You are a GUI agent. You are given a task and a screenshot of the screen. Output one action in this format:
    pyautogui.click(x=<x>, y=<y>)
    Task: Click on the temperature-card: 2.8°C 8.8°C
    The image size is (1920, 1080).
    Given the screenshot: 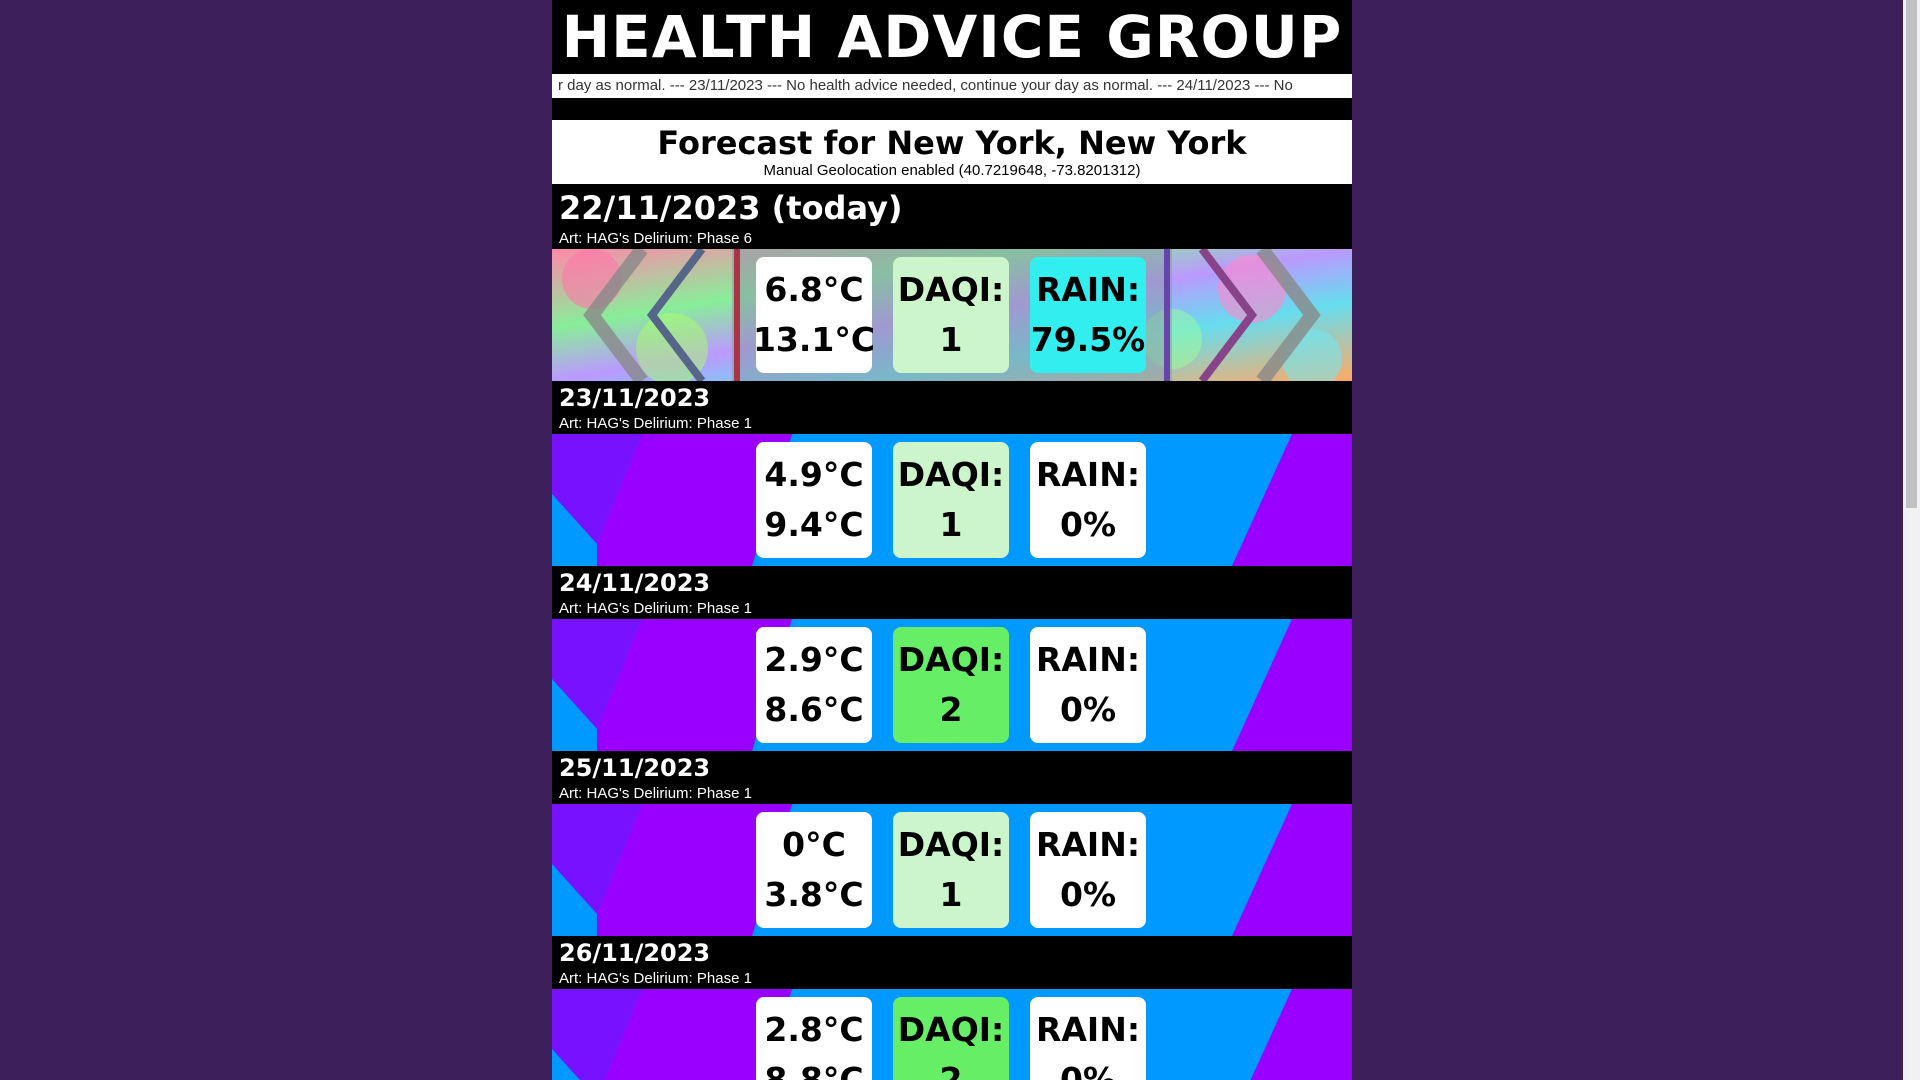 What is the action you would take?
    pyautogui.click(x=814, y=1038)
    